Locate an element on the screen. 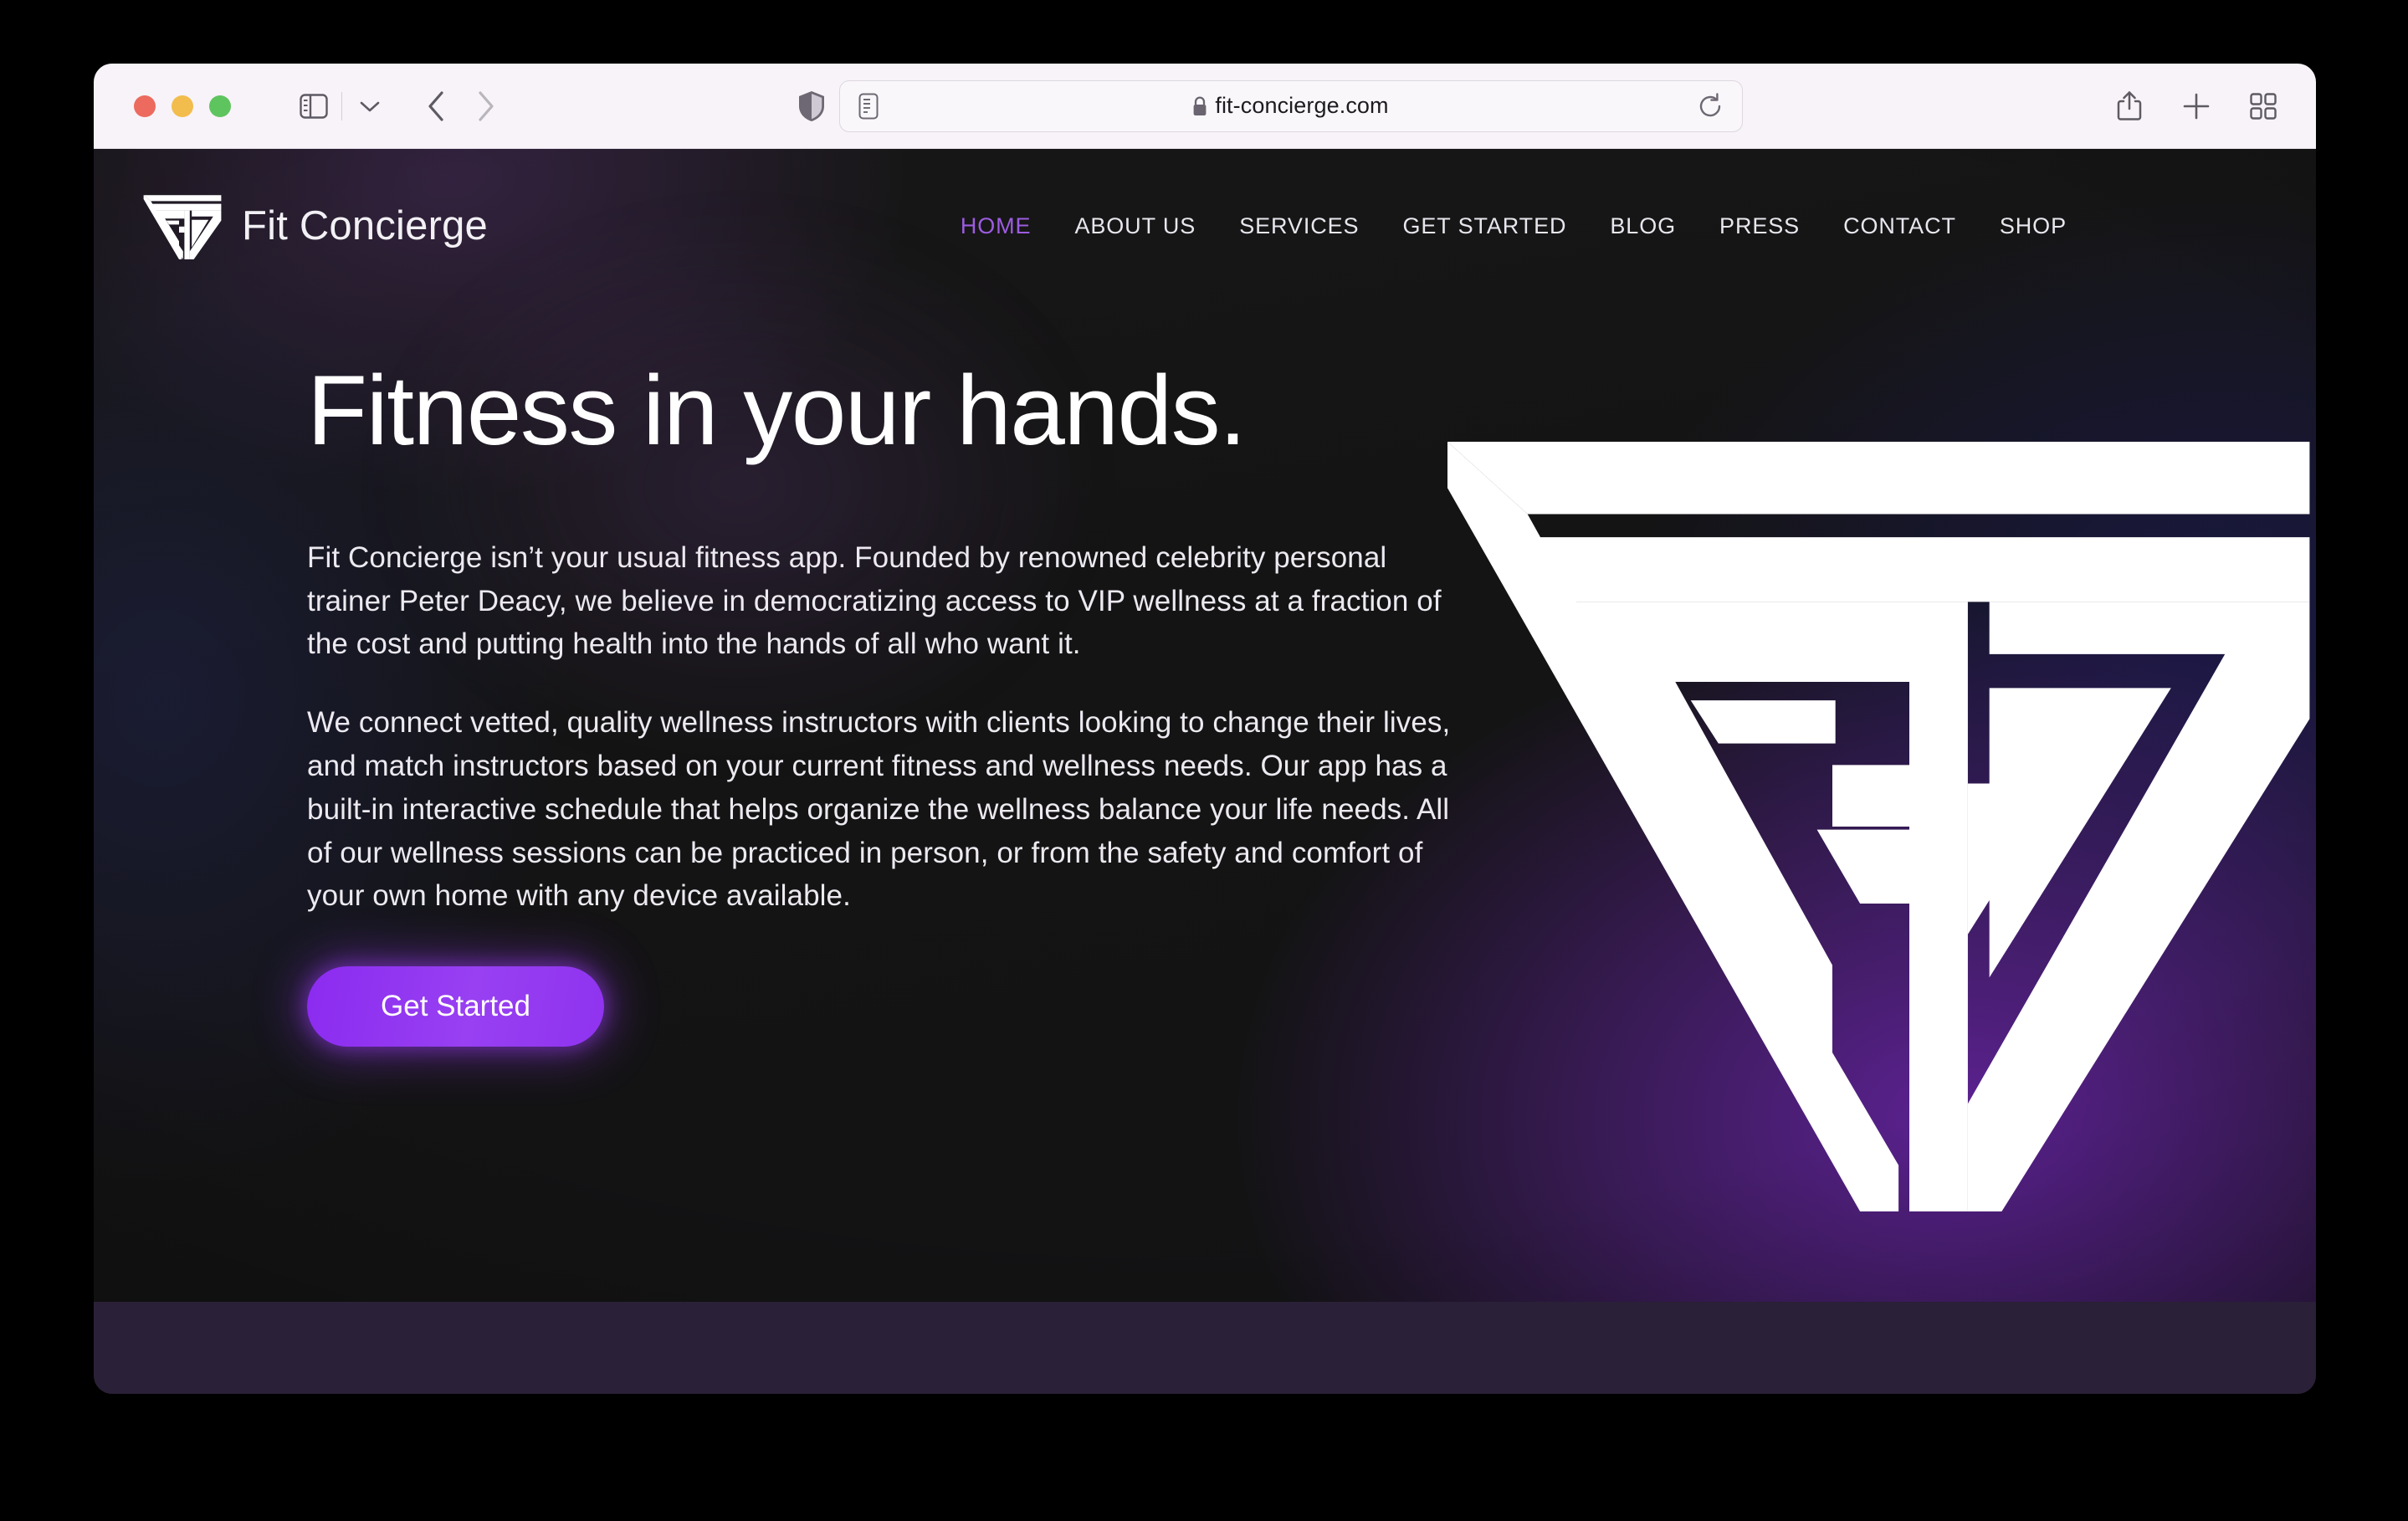  privacy-shield-icon is located at coordinates (811, 106).